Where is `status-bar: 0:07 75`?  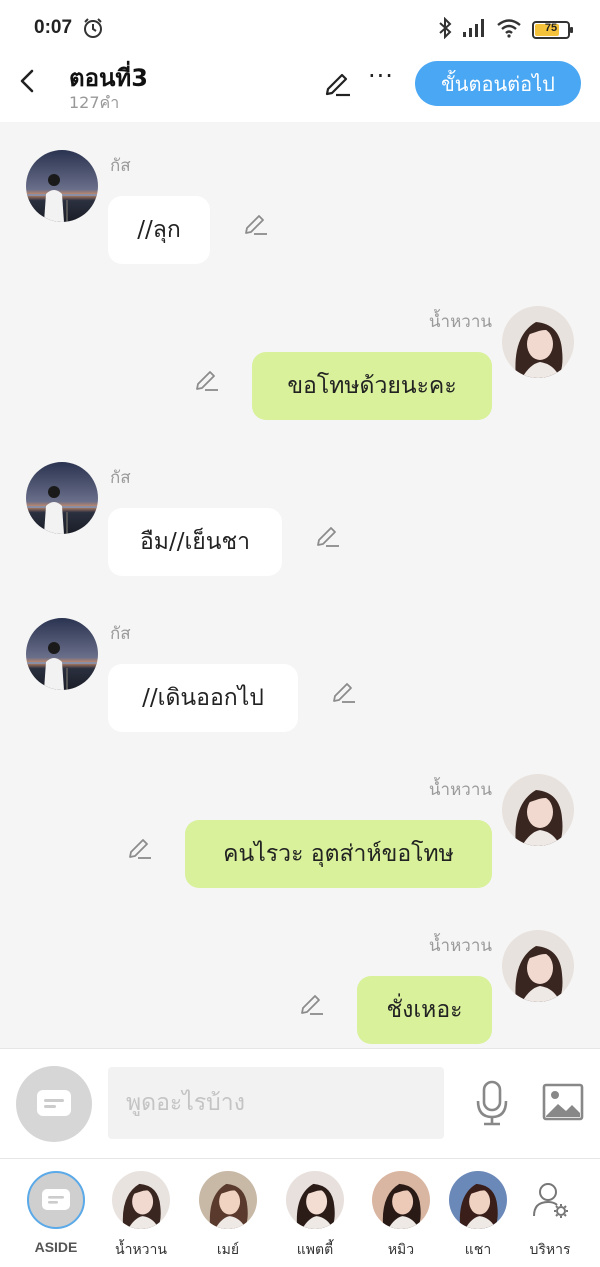
status-bar: 0:07 75 is located at coordinates (300, 29).